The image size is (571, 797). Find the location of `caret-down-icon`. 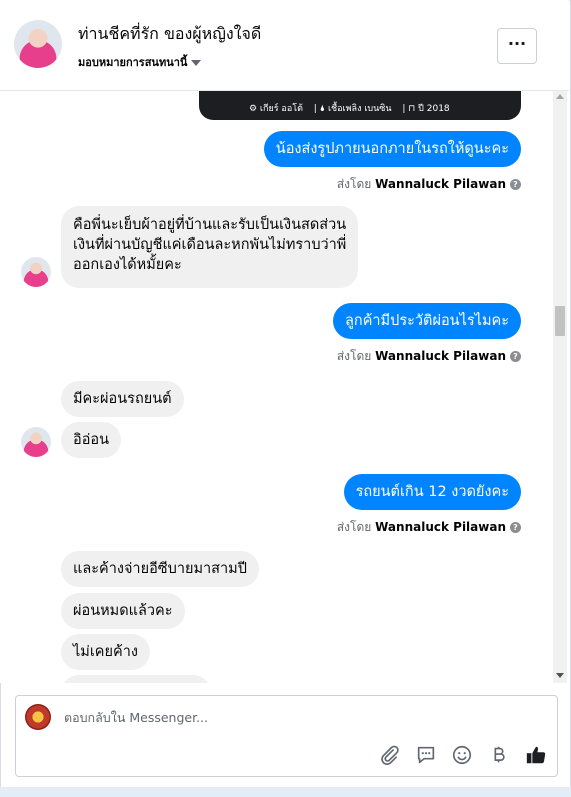

caret-down-icon is located at coordinates (196, 63).